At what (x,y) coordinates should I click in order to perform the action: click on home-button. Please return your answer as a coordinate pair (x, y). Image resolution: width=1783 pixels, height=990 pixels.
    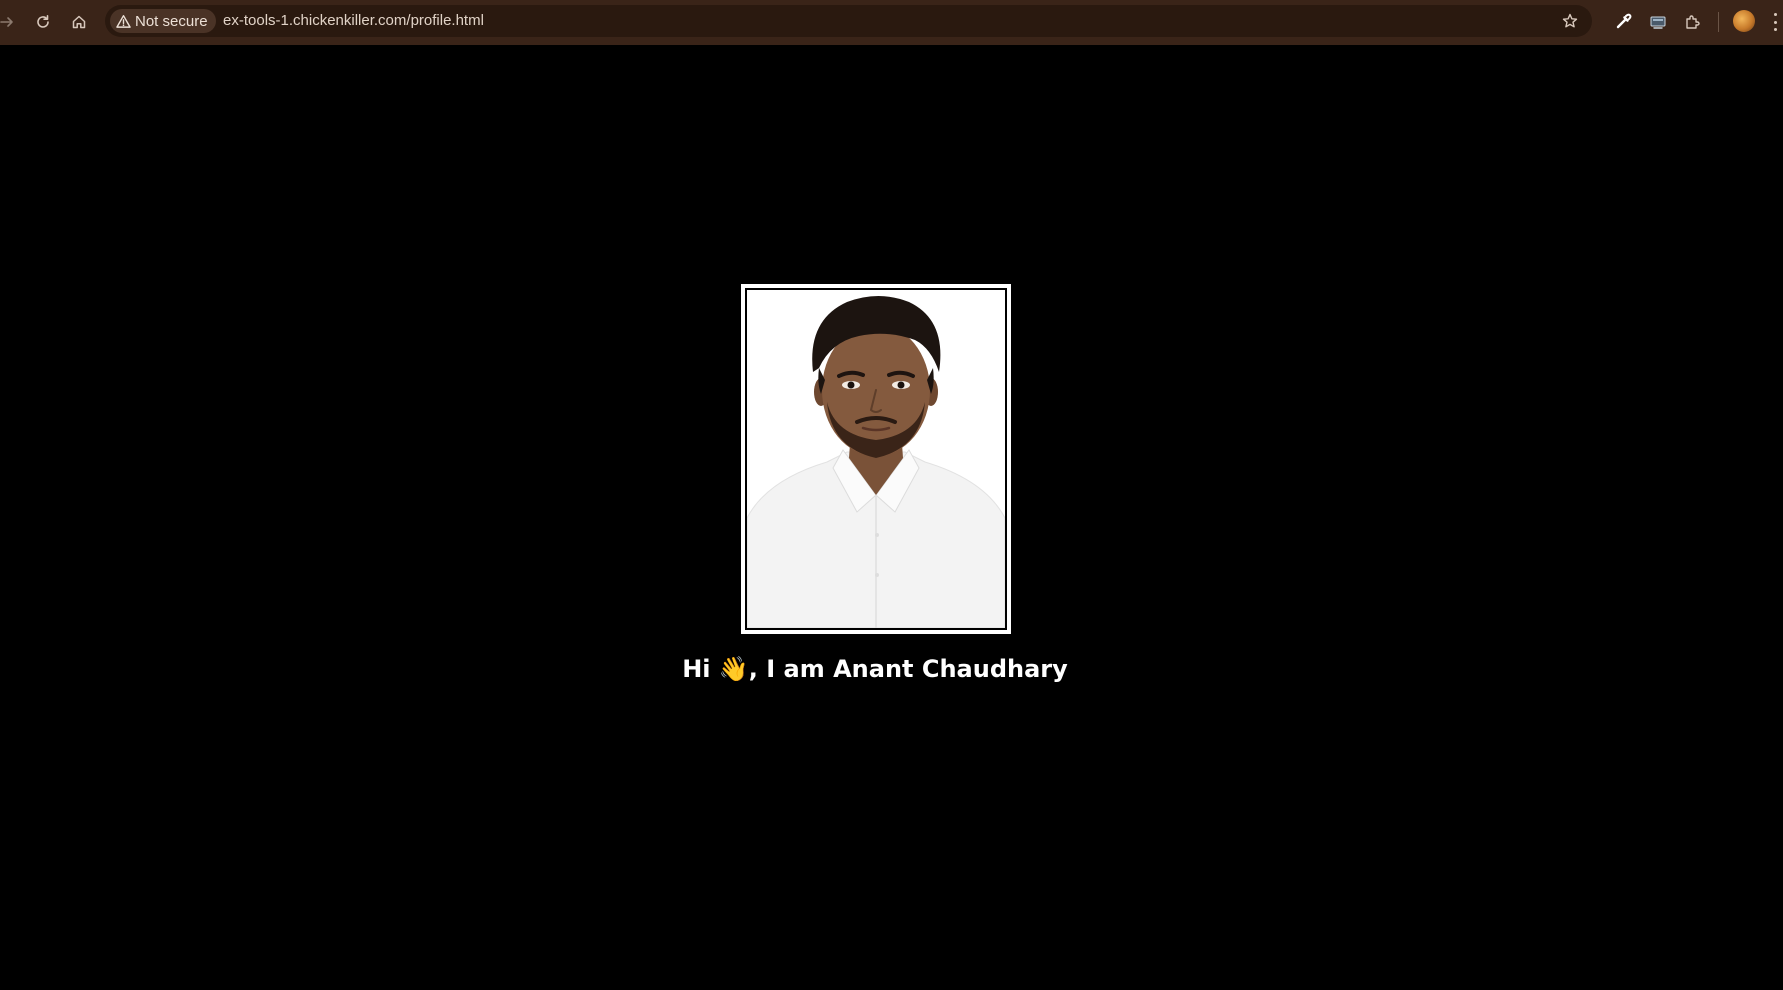
    Looking at the image, I should click on (79, 22).